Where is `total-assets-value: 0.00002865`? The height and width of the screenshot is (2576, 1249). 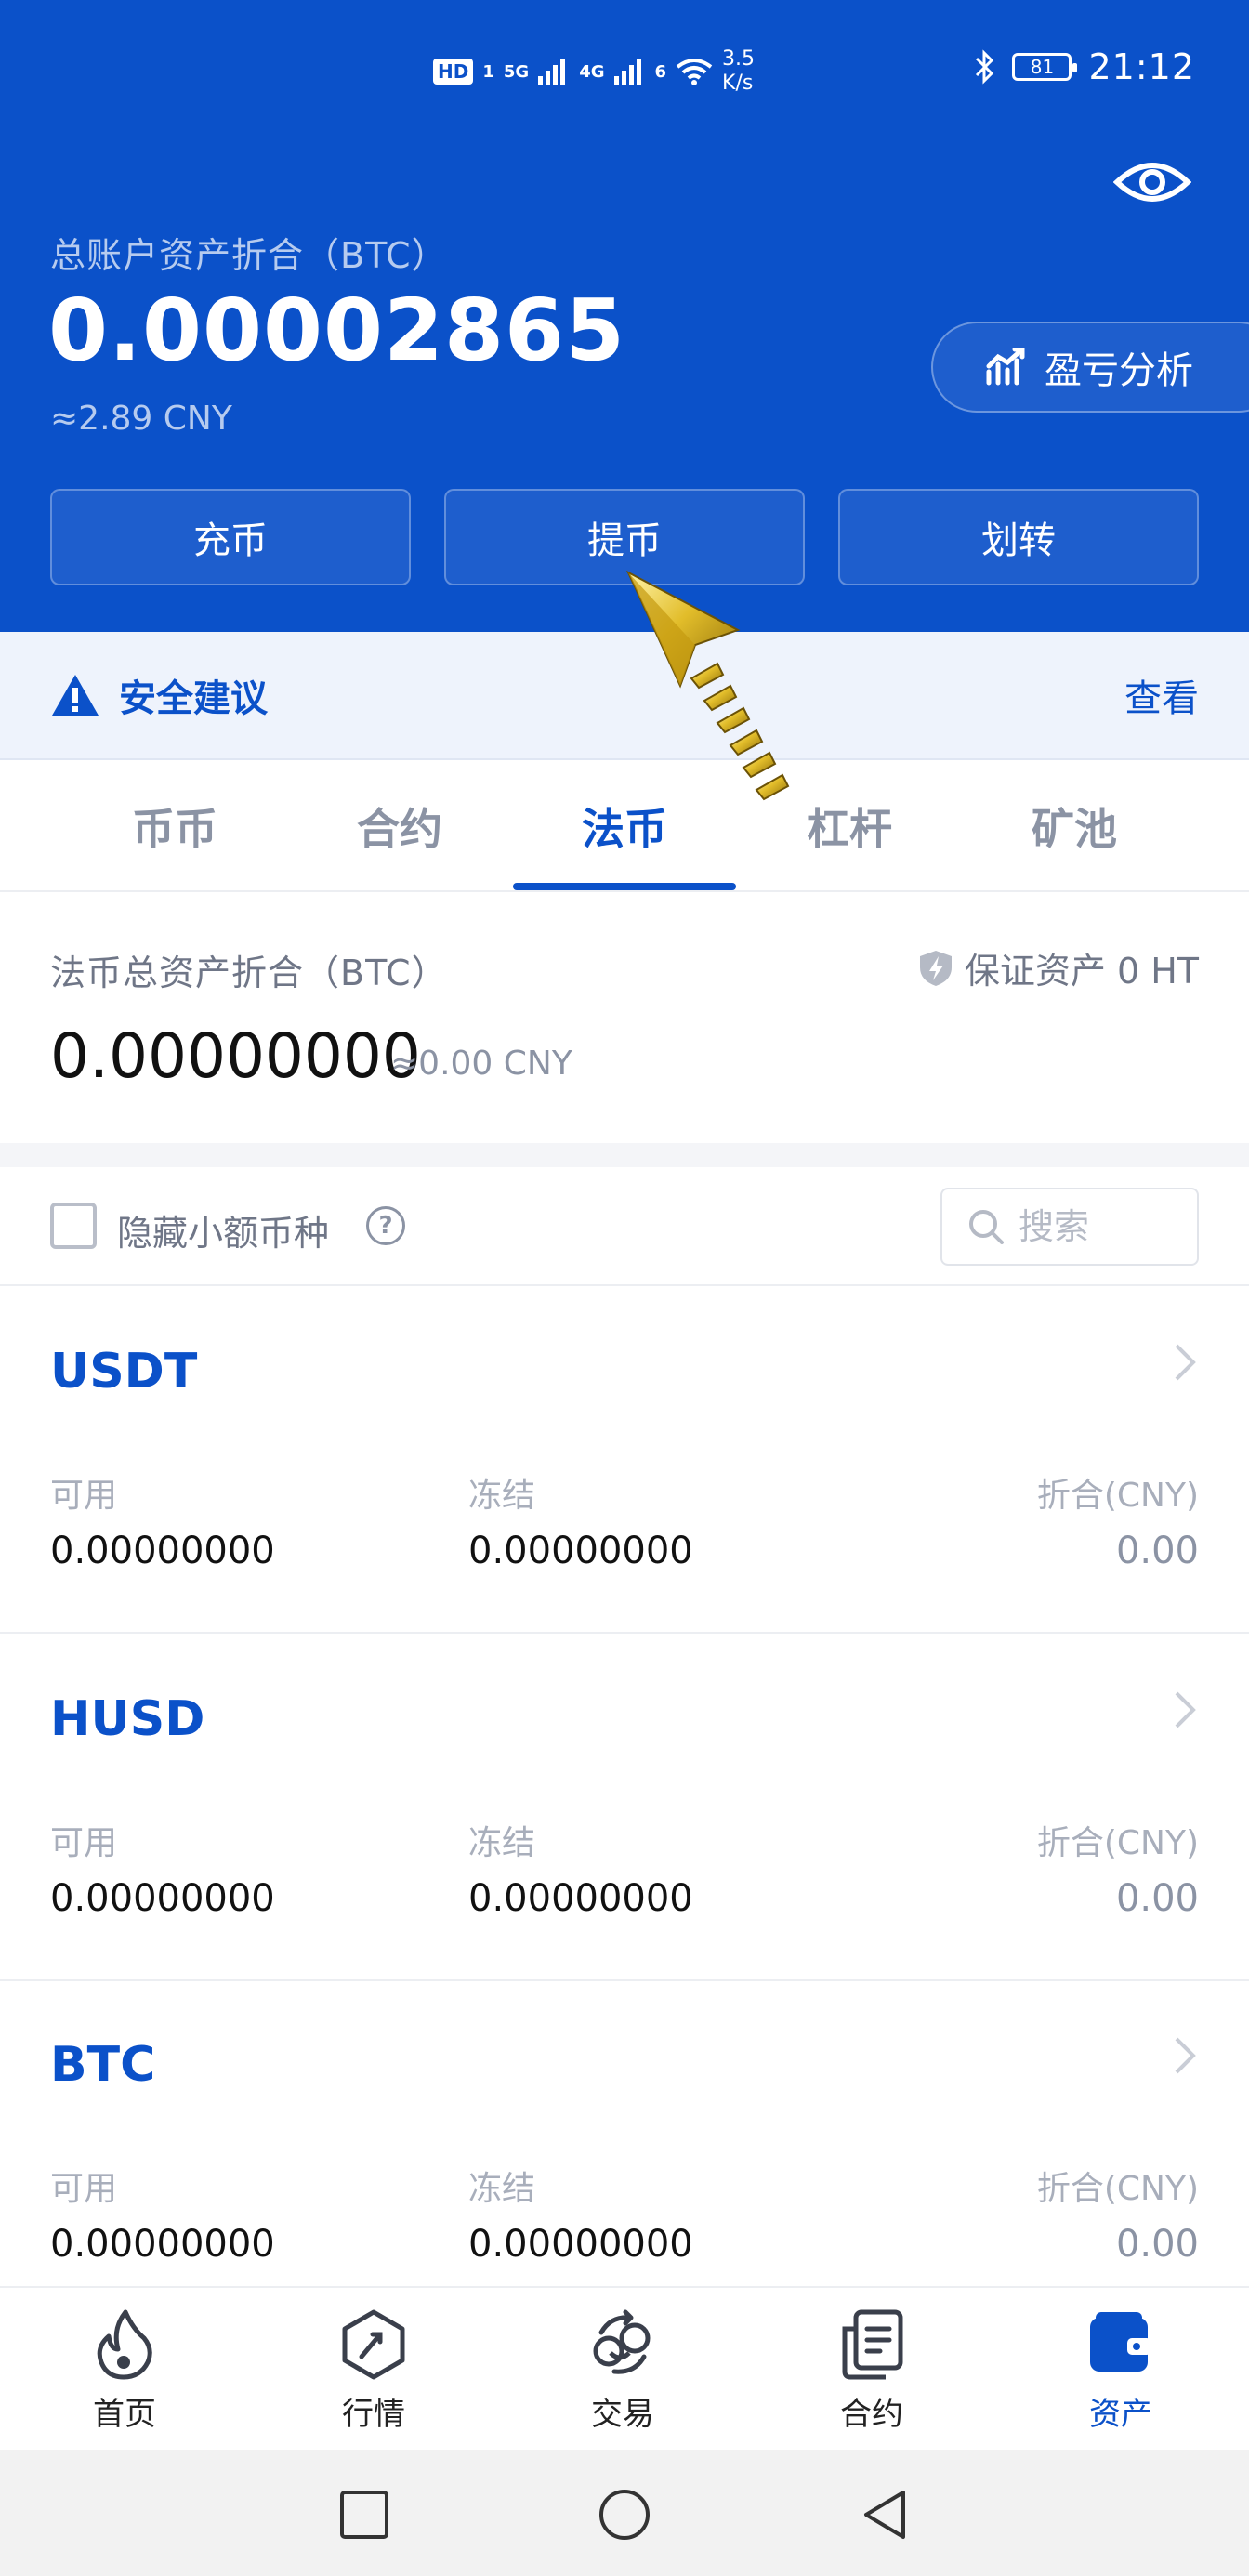
total-assets-value: 0.00002865 is located at coordinates (337, 330).